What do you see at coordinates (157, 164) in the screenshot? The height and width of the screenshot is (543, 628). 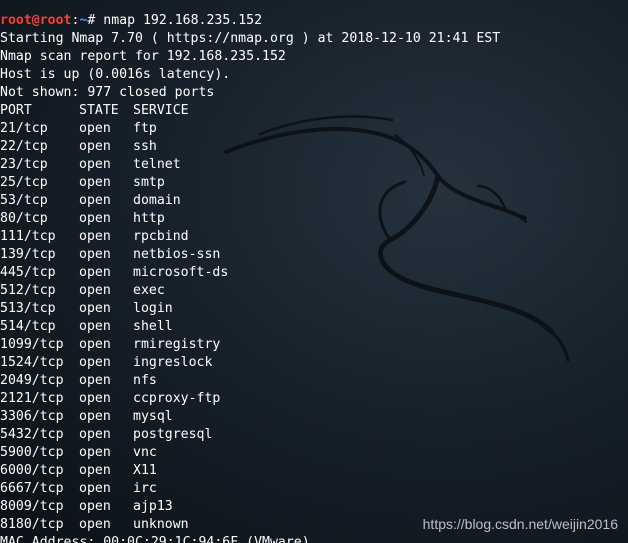 I see `service-cell: telnet` at bounding box center [157, 164].